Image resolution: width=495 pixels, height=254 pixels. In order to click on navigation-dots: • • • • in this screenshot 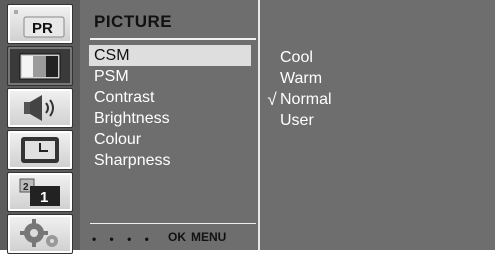, I will do `click(123, 239)`.